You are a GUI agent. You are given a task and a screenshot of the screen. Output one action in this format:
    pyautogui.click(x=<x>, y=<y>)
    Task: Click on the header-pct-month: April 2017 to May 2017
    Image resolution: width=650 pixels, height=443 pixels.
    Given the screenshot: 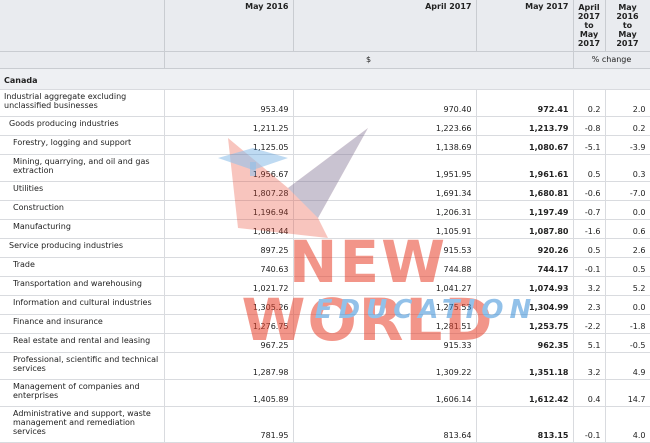 What is the action you would take?
    pyautogui.click(x=589, y=26)
    